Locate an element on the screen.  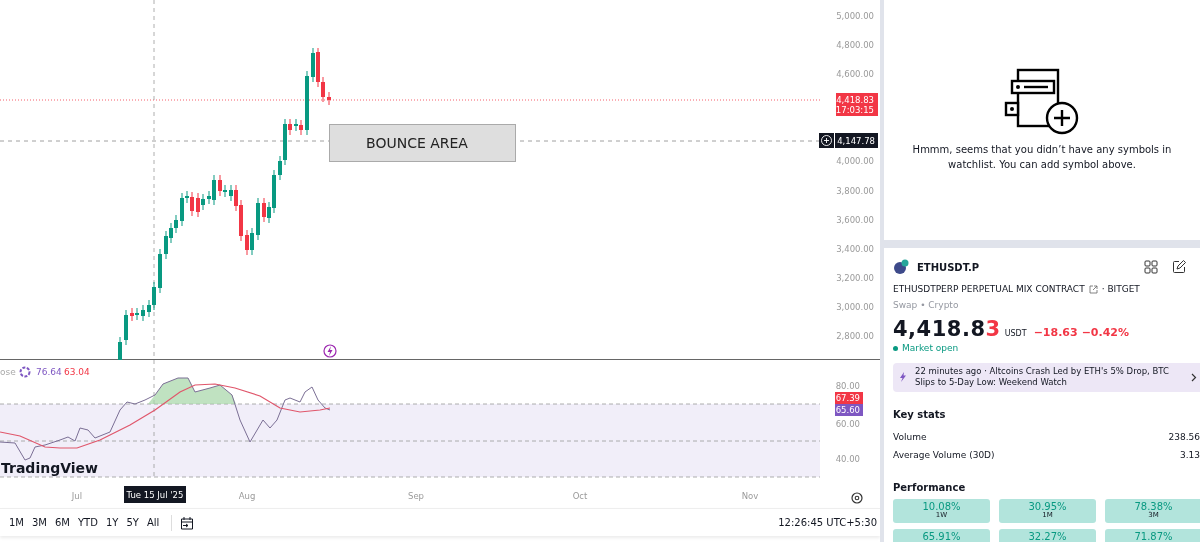
stat-label: Volume is located at coordinates (910, 437).